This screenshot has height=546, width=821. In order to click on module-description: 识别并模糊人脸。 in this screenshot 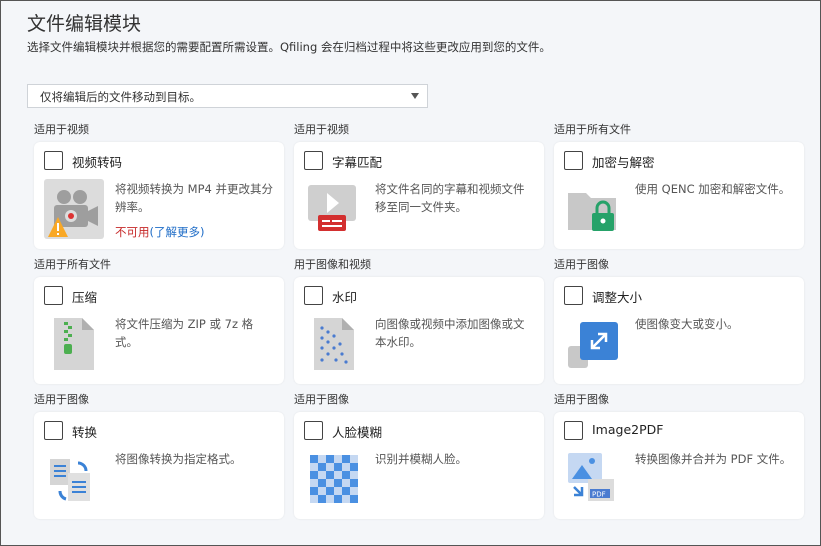, I will do `click(421, 459)`.